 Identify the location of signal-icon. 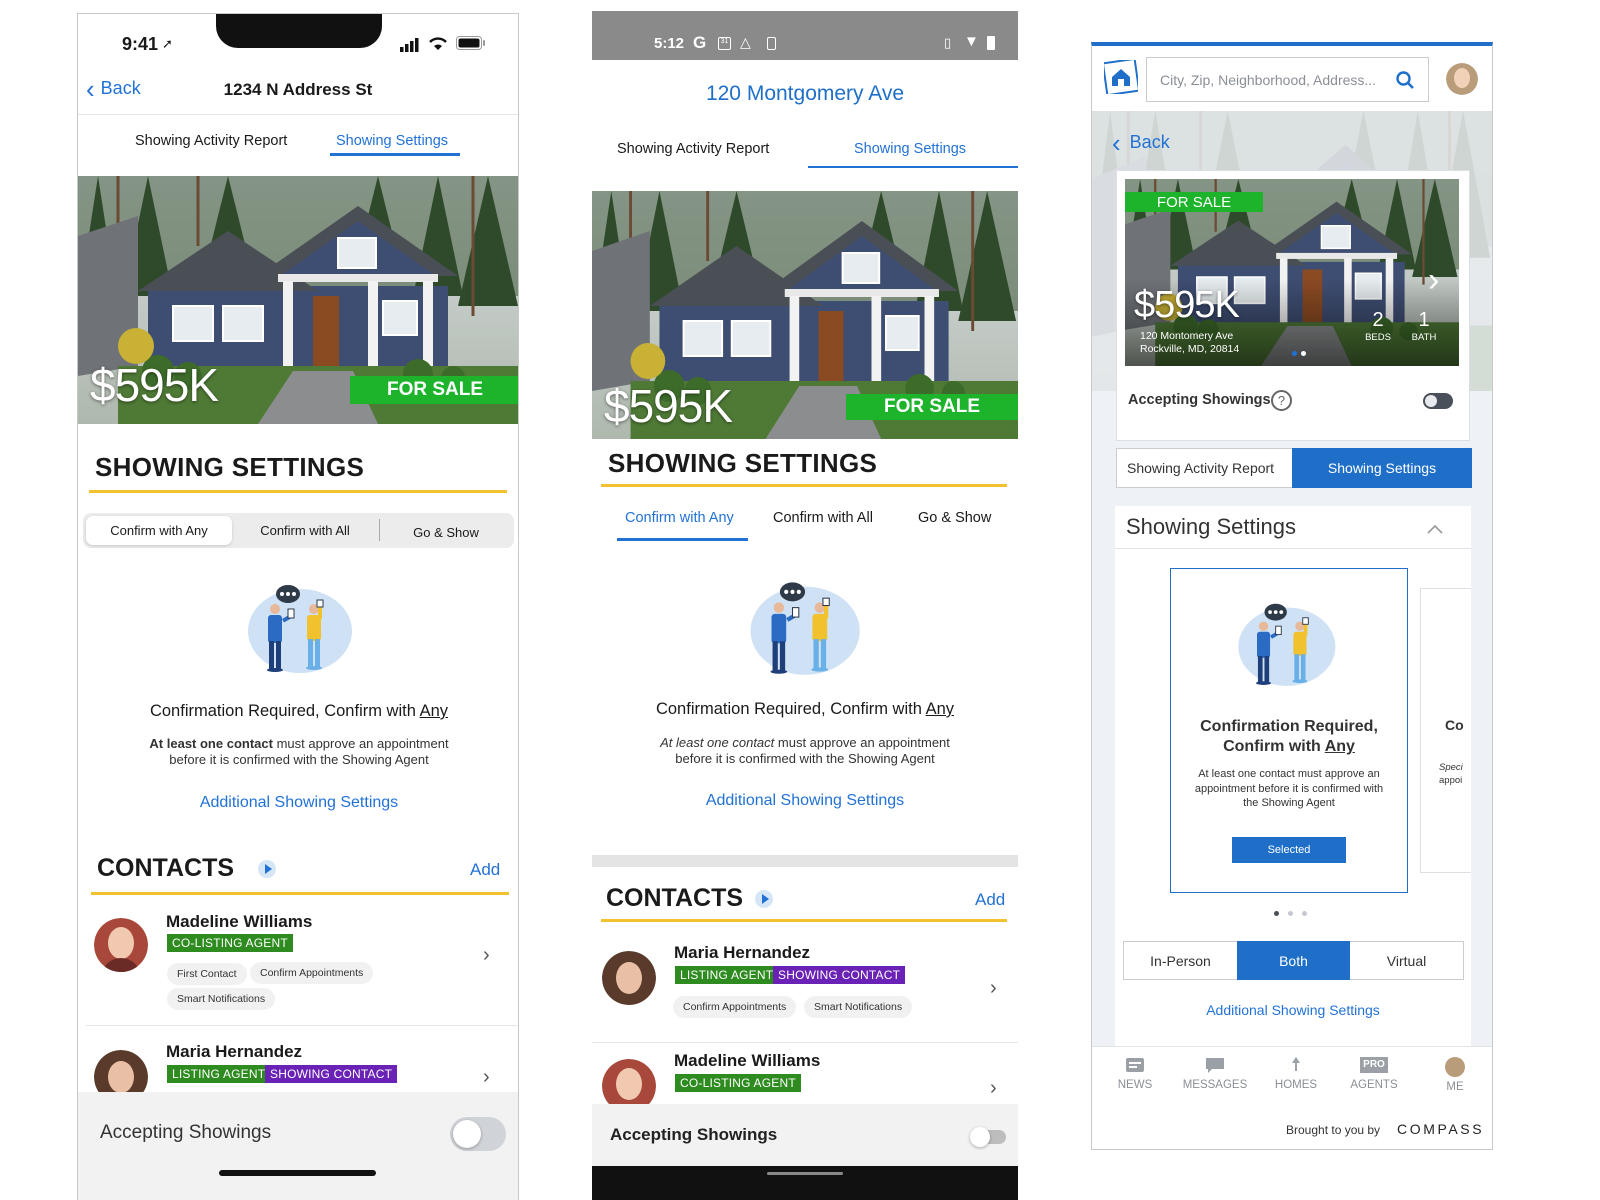
(409, 45).